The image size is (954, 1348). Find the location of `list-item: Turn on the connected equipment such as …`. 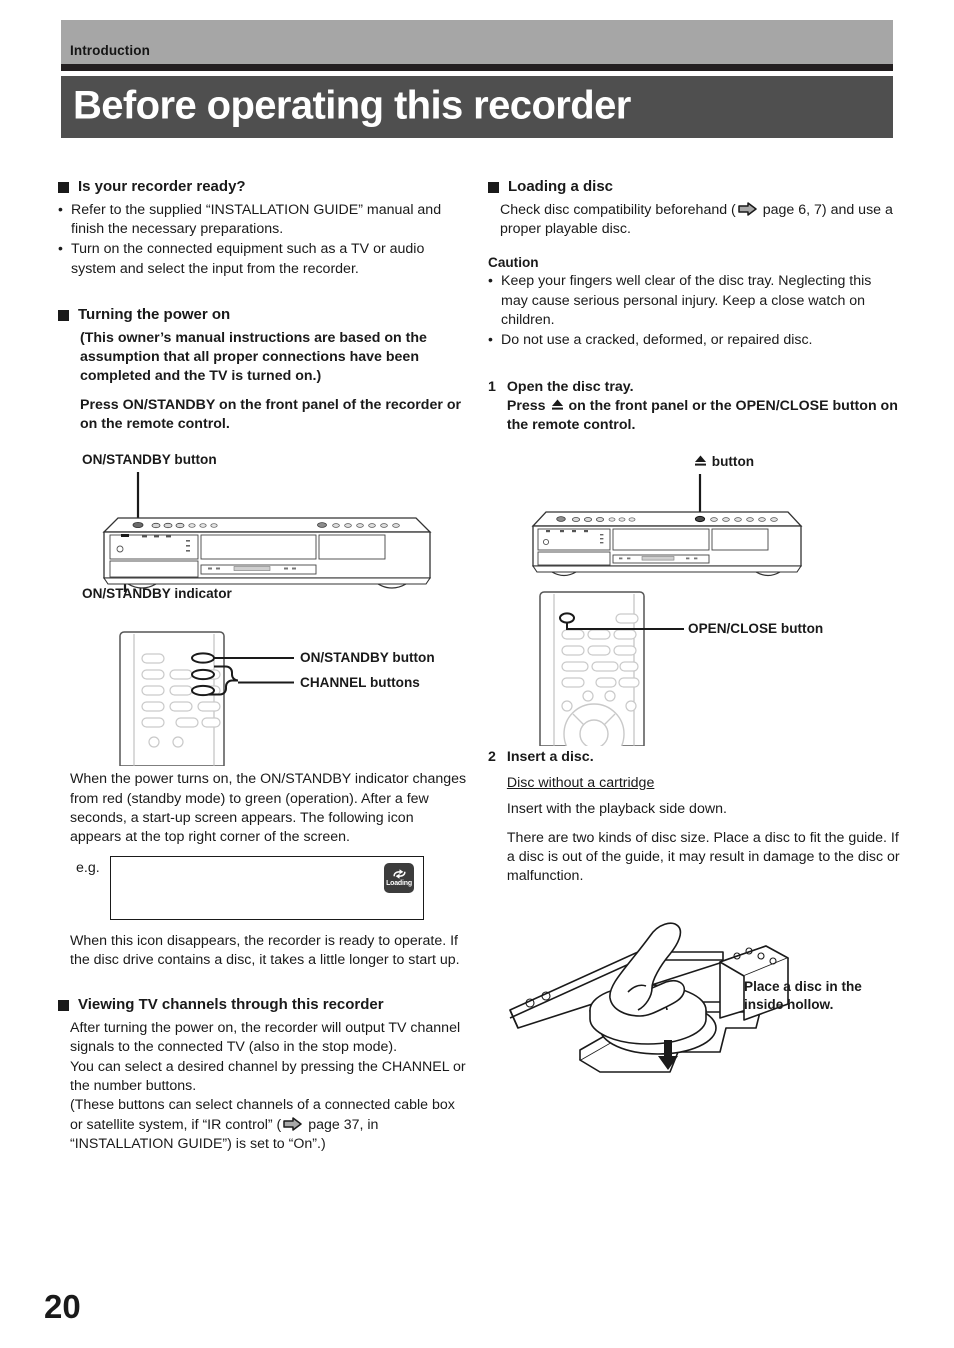

list-item: Turn on the connected equipment such as … is located at coordinates (263, 259).